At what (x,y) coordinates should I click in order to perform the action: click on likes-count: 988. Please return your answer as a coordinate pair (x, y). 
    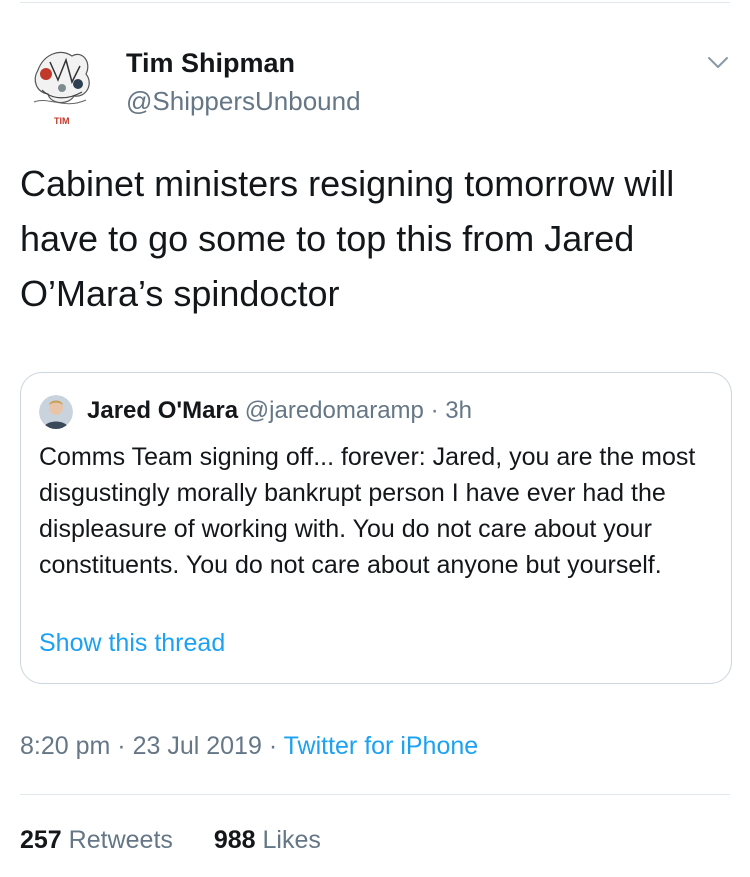
    Looking at the image, I should click on (234, 840).